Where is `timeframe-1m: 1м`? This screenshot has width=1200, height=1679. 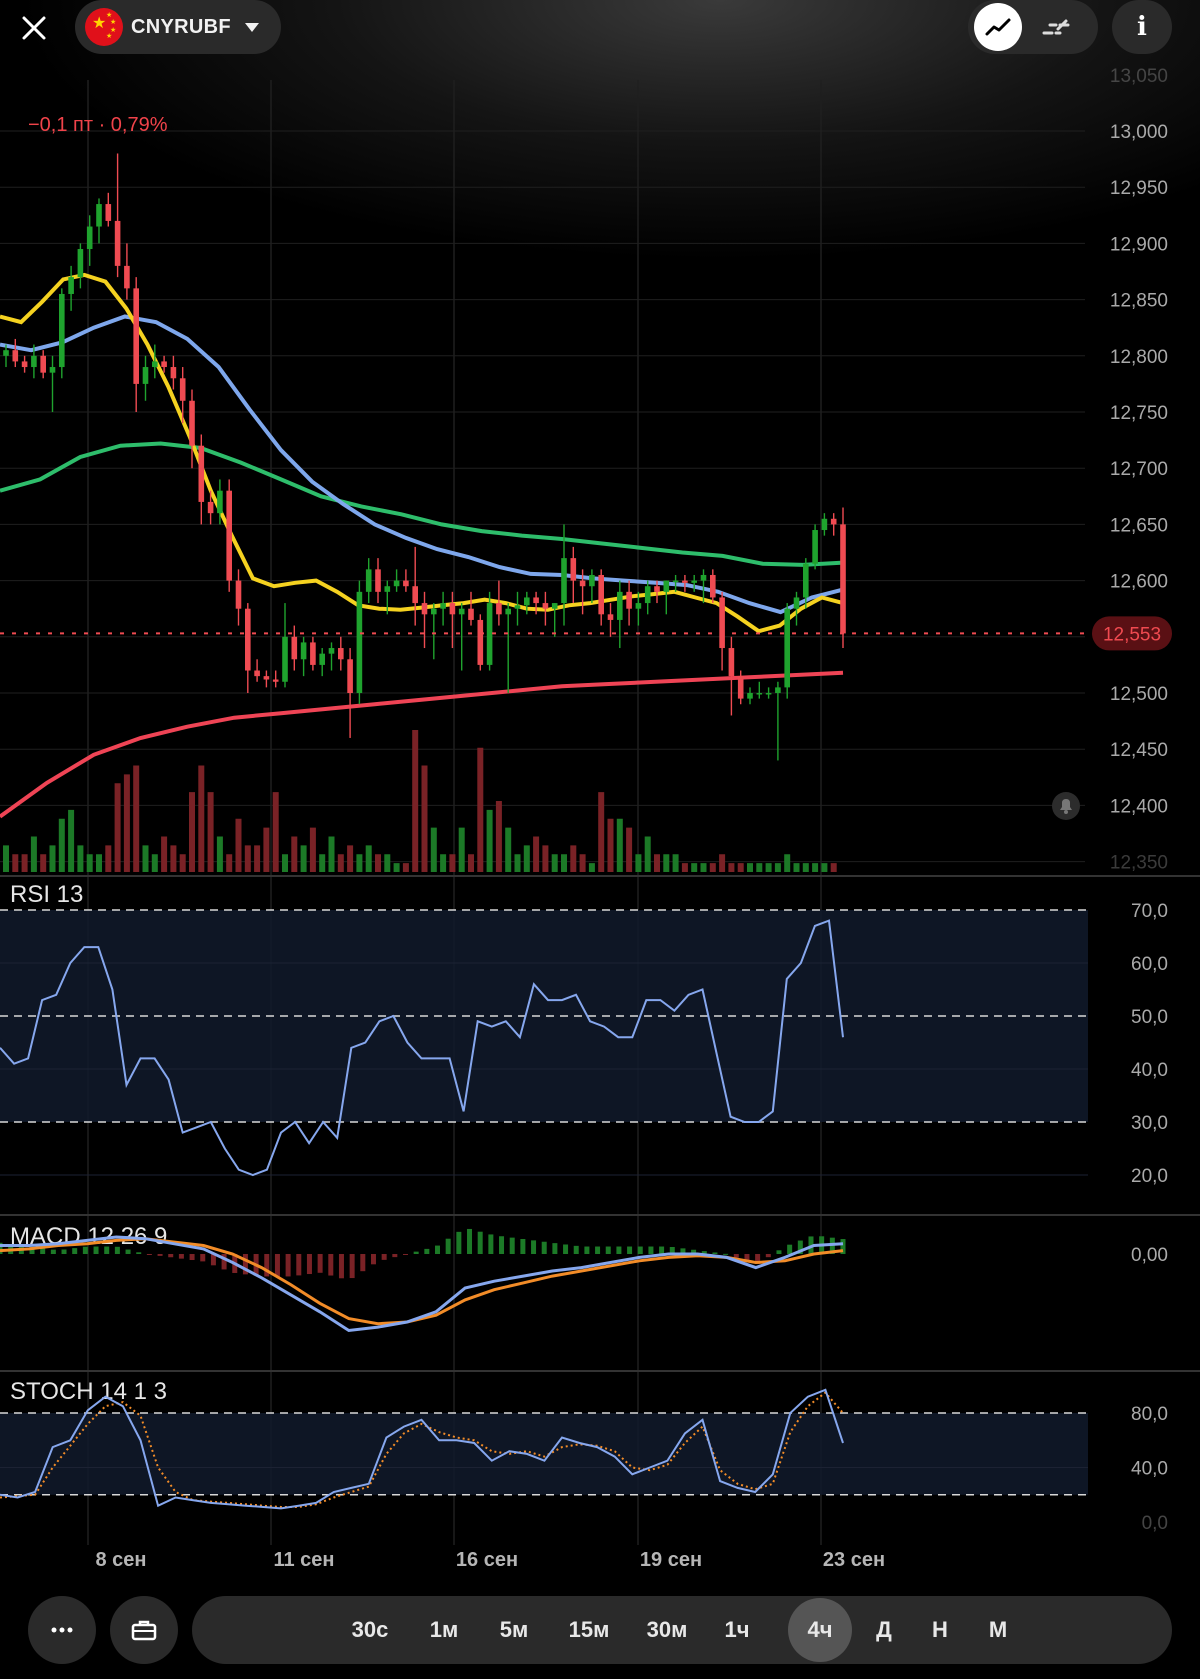 timeframe-1m: 1м is located at coordinates (444, 1630).